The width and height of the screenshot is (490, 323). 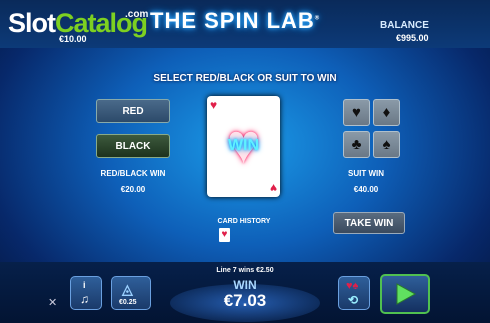 What do you see at coordinates (133, 111) in the screenshot?
I see `red-button: RED` at bounding box center [133, 111].